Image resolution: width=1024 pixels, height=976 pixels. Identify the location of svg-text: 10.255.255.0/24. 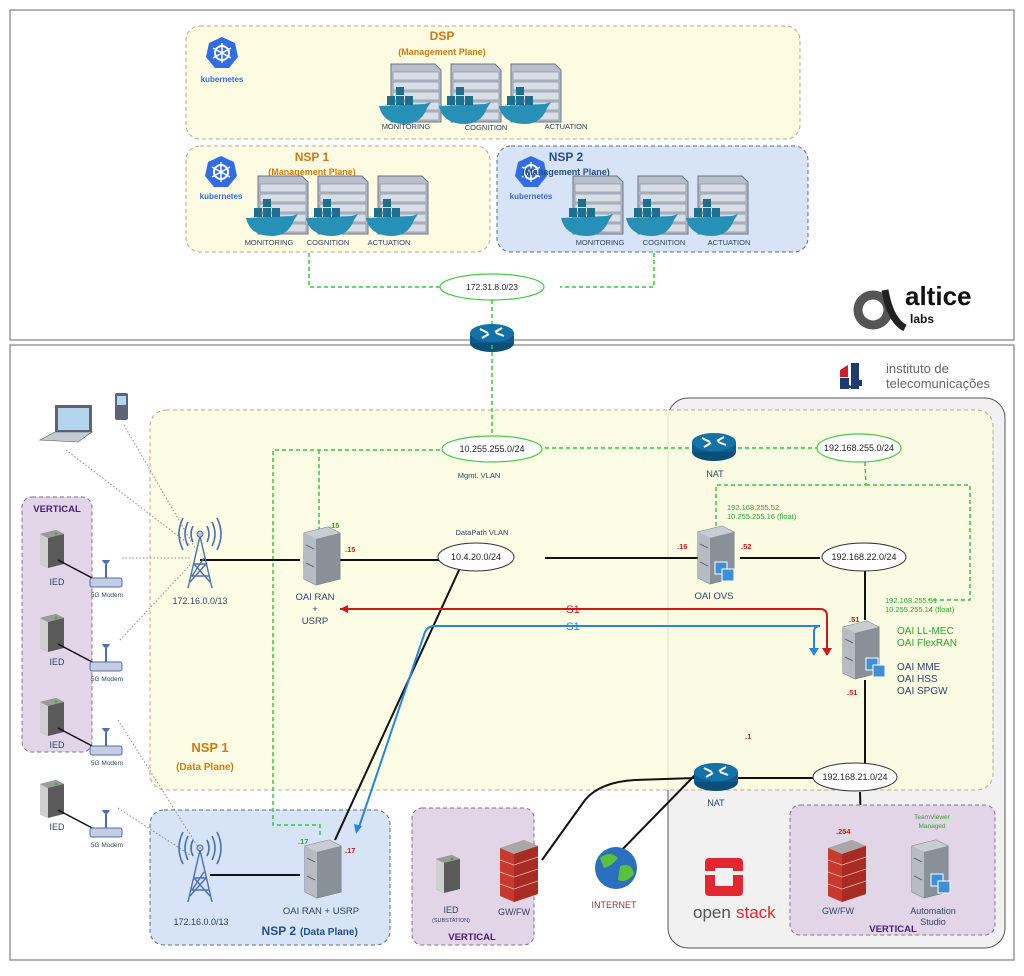
(491, 449).